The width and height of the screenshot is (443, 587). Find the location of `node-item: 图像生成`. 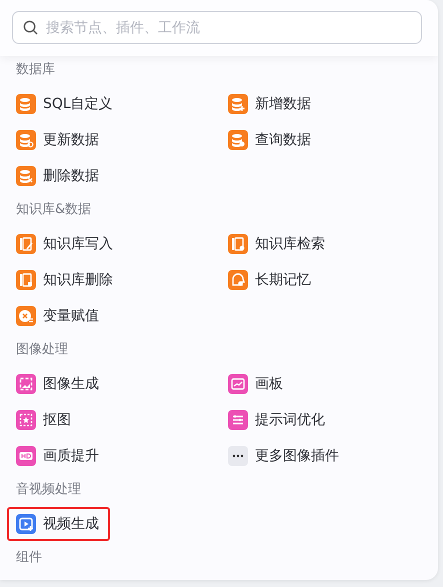

node-item: 图像生成 is located at coordinates (57, 384).